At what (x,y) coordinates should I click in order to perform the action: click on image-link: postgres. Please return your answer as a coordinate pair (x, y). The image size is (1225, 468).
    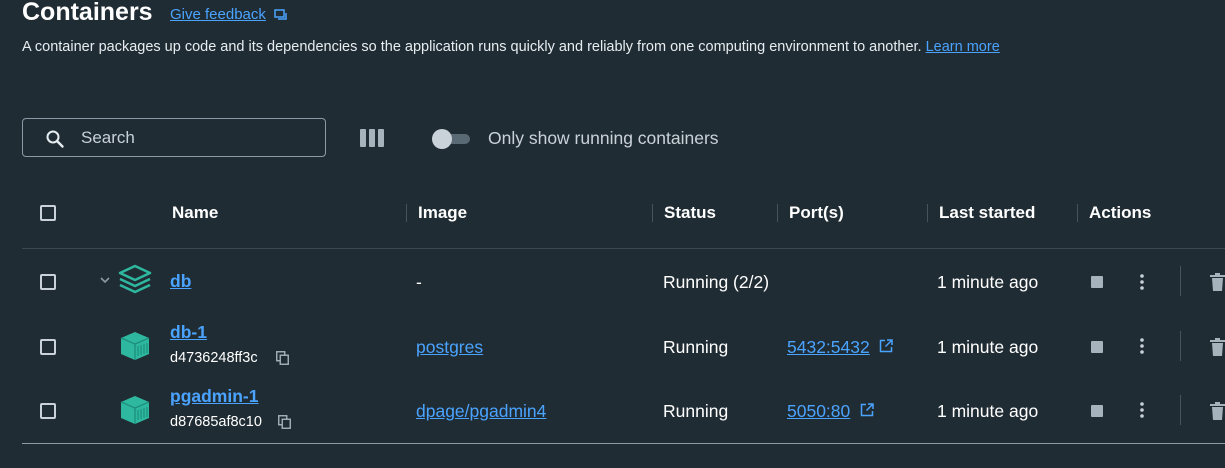
    Looking at the image, I should click on (449, 347).